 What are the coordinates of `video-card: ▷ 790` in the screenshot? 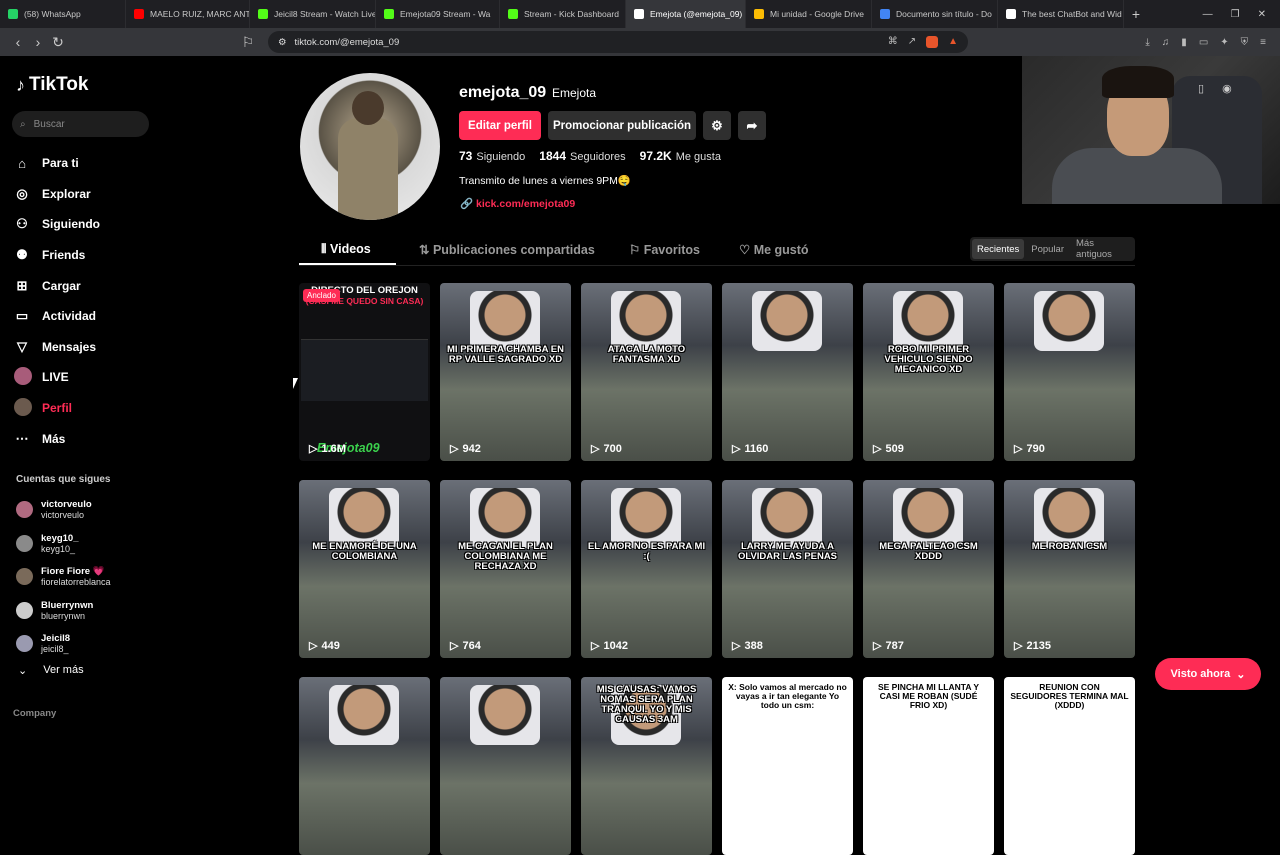 It's located at (1069, 372).